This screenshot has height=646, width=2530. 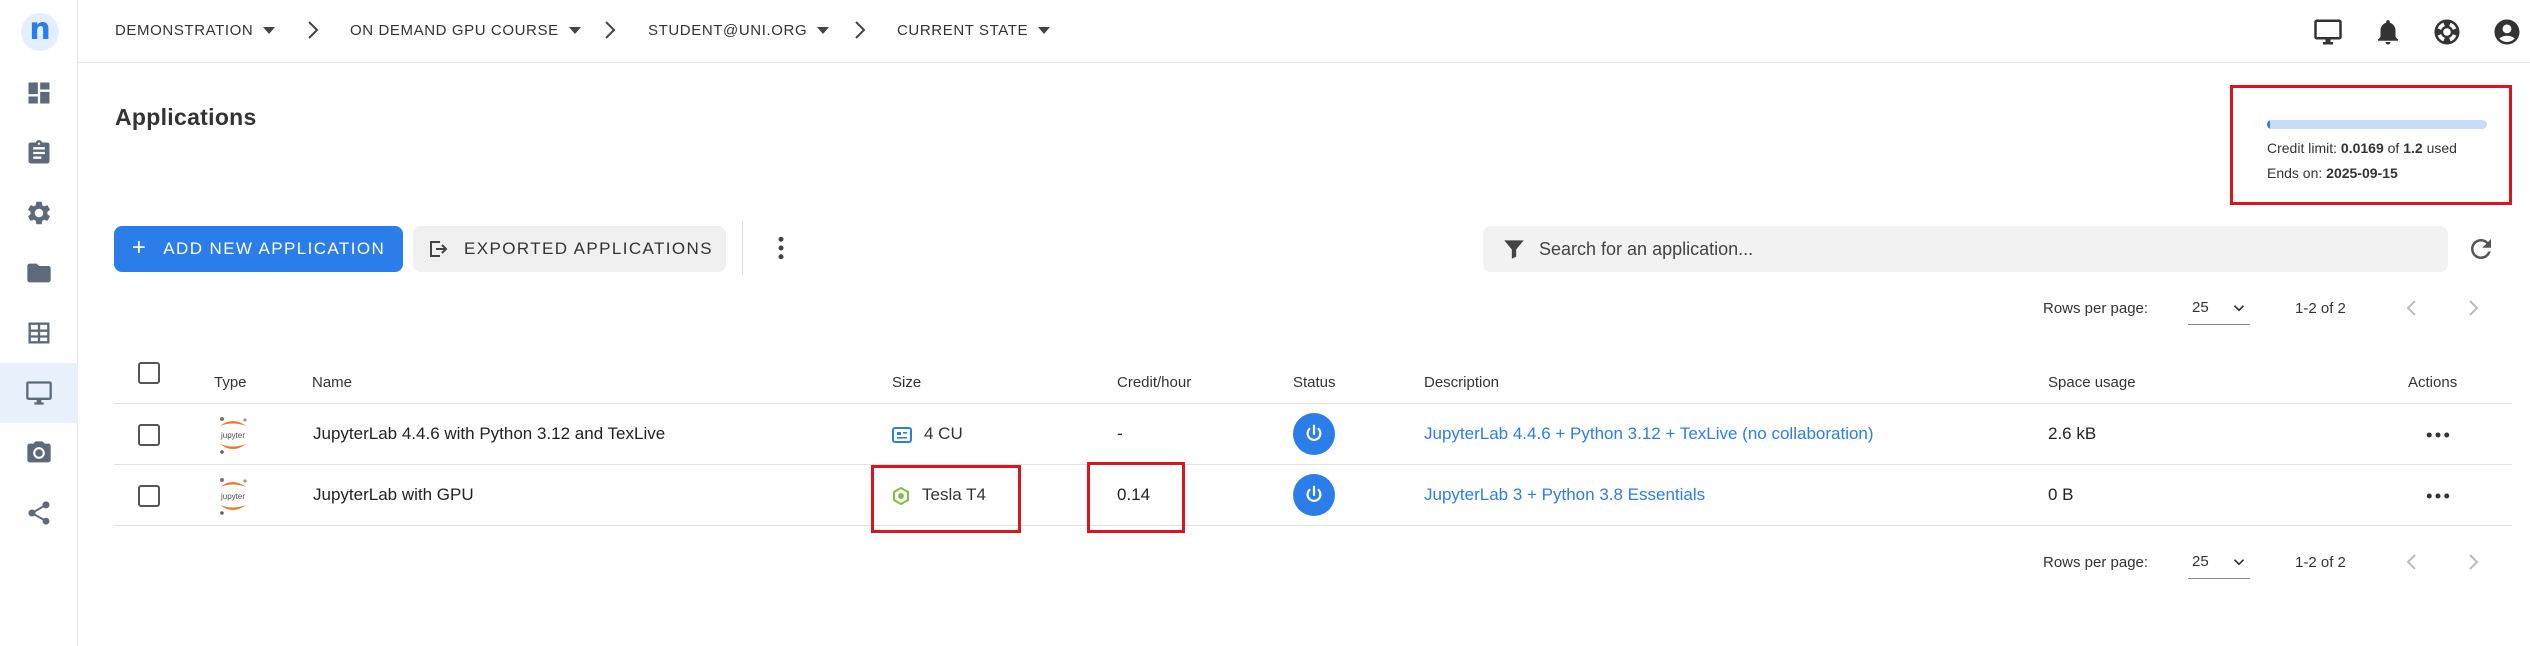 I want to click on app-size: 4 CU, so click(x=927, y=434).